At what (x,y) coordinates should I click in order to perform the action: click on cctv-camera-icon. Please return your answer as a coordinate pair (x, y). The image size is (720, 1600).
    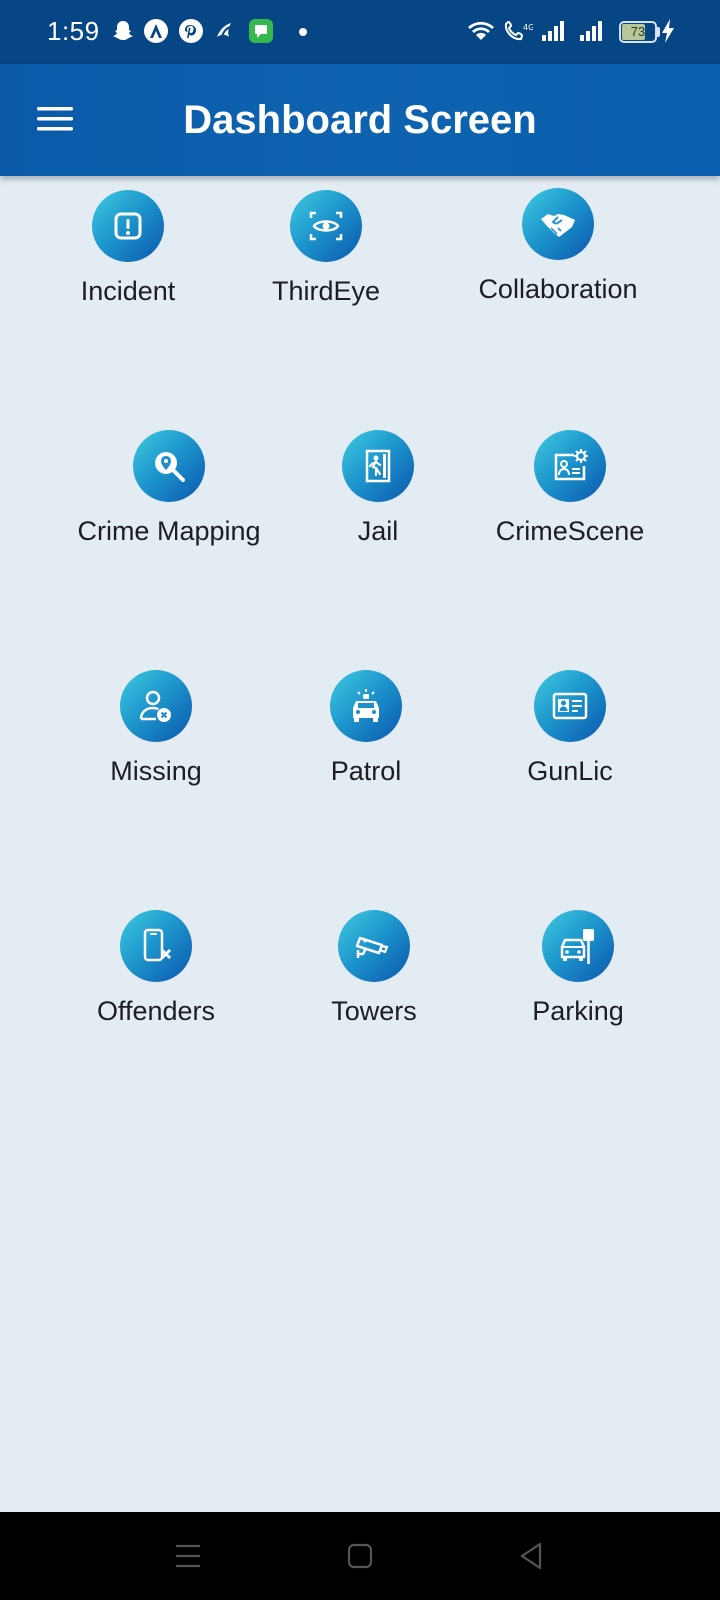
    Looking at the image, I should click on (372, 947).